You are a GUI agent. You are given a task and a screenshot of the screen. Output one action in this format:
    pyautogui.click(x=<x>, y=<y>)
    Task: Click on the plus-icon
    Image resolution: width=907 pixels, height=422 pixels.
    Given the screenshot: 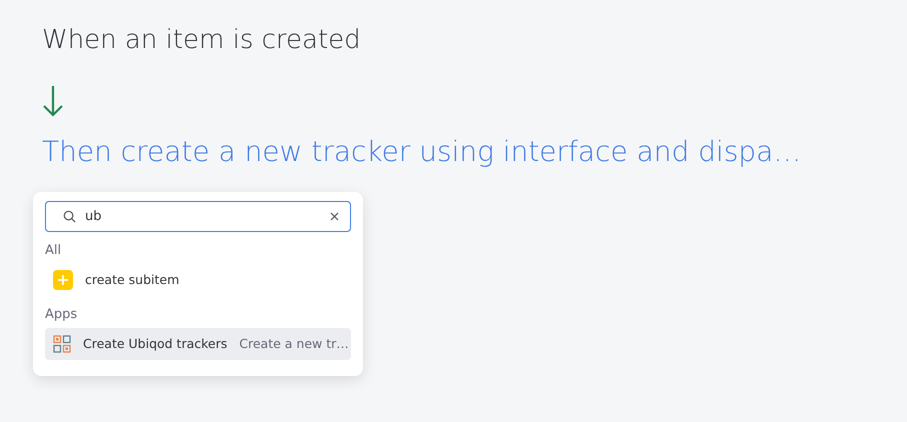 What is the action you would take?
    pyautogui.click(x=63, y=280)
    